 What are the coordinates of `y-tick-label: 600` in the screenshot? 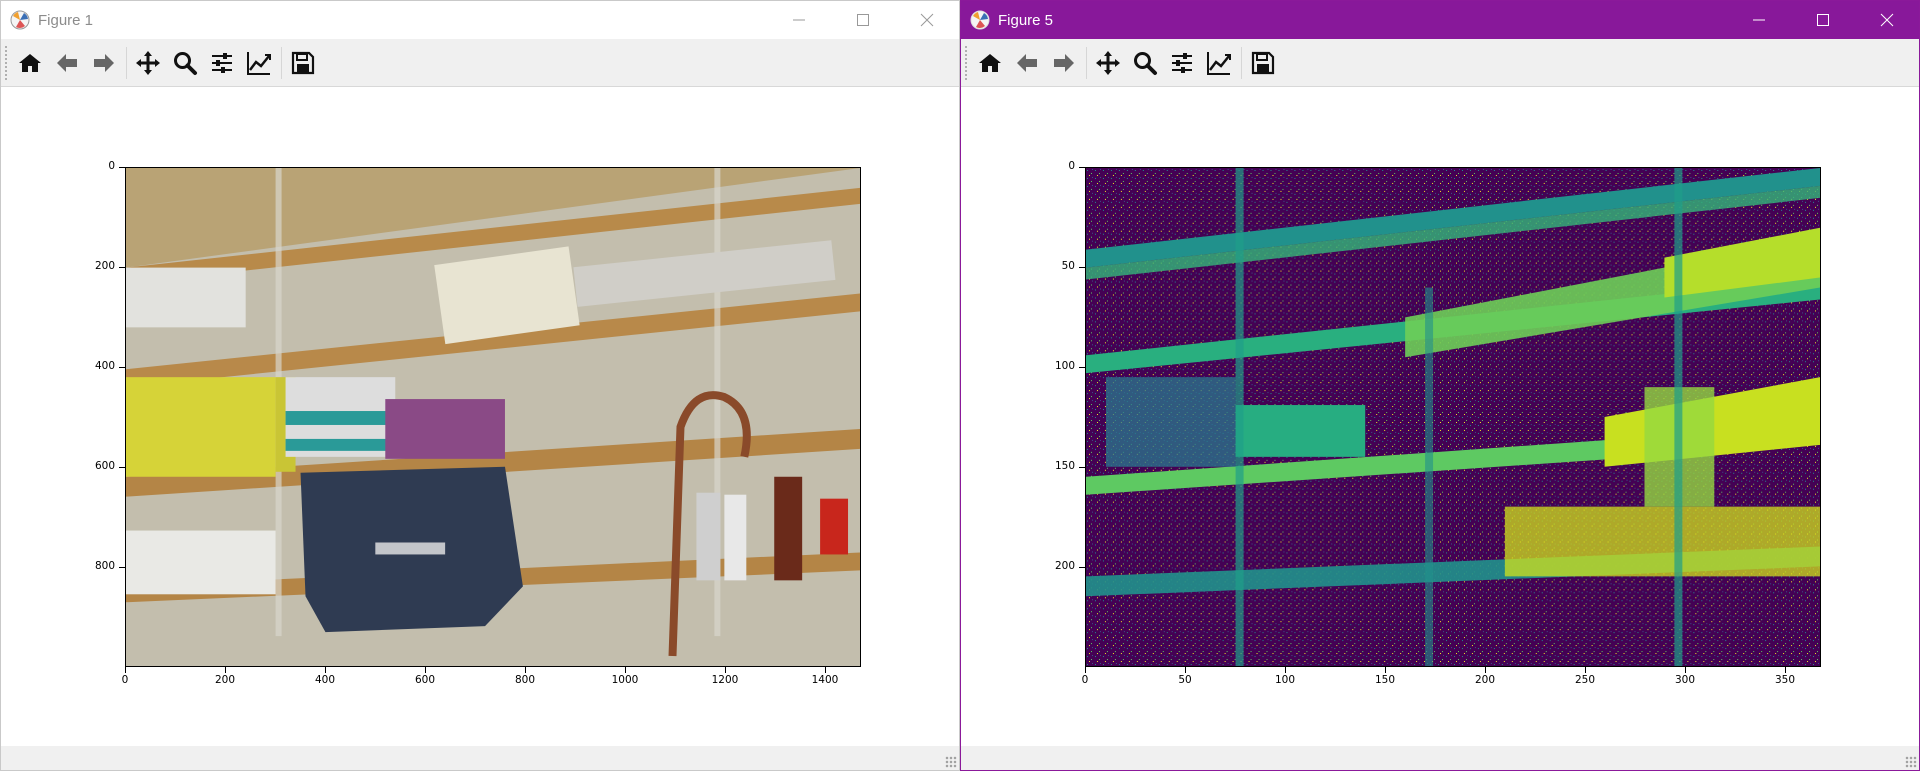 It's located at (104, 466).